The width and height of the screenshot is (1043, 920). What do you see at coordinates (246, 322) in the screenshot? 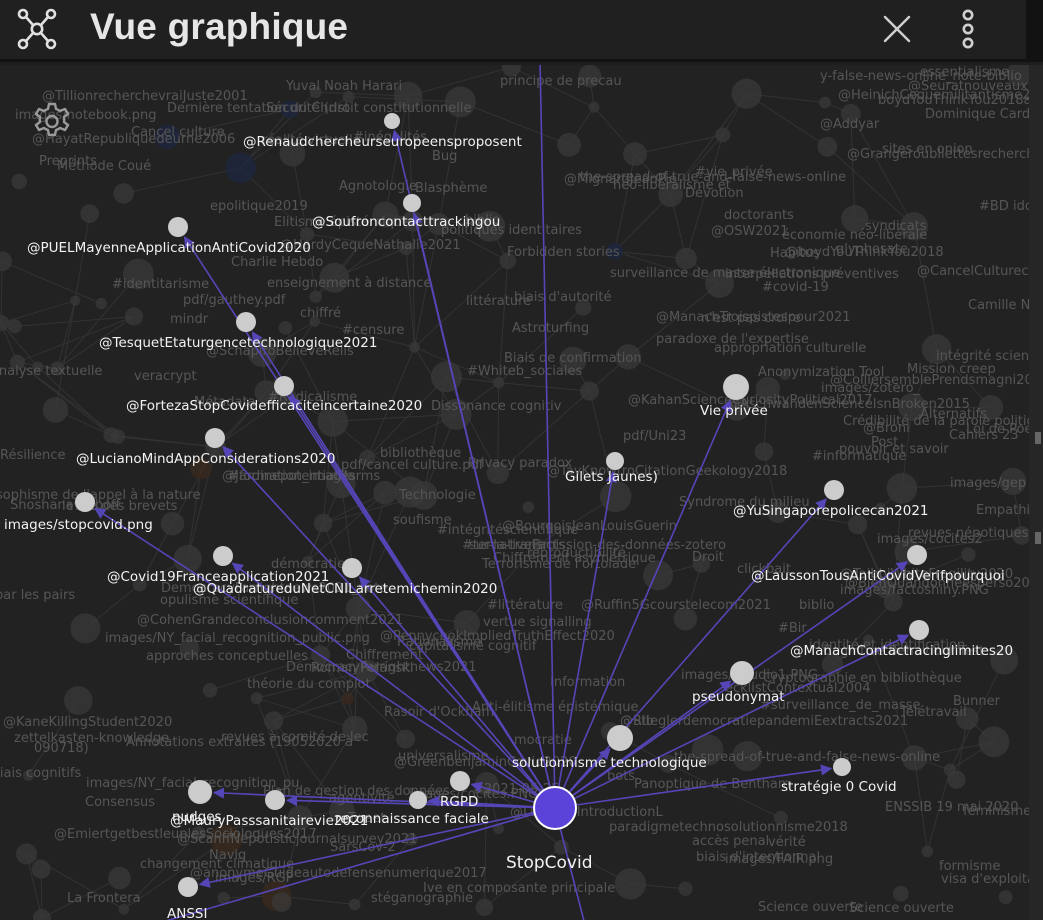
I see `node-tesquetetaturgencetechnologique2021` at bounding box center [246, 322].